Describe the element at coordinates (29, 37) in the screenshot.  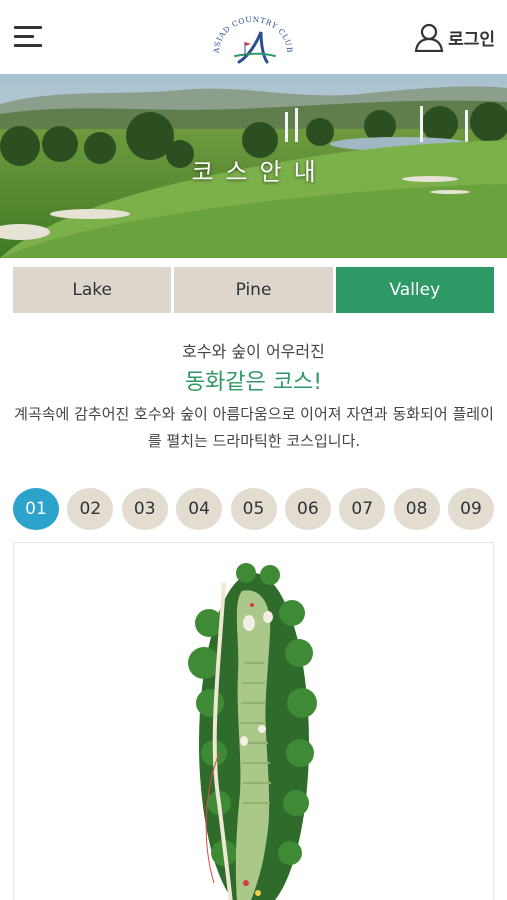
I see `hamburger-menu-icon` at that location.